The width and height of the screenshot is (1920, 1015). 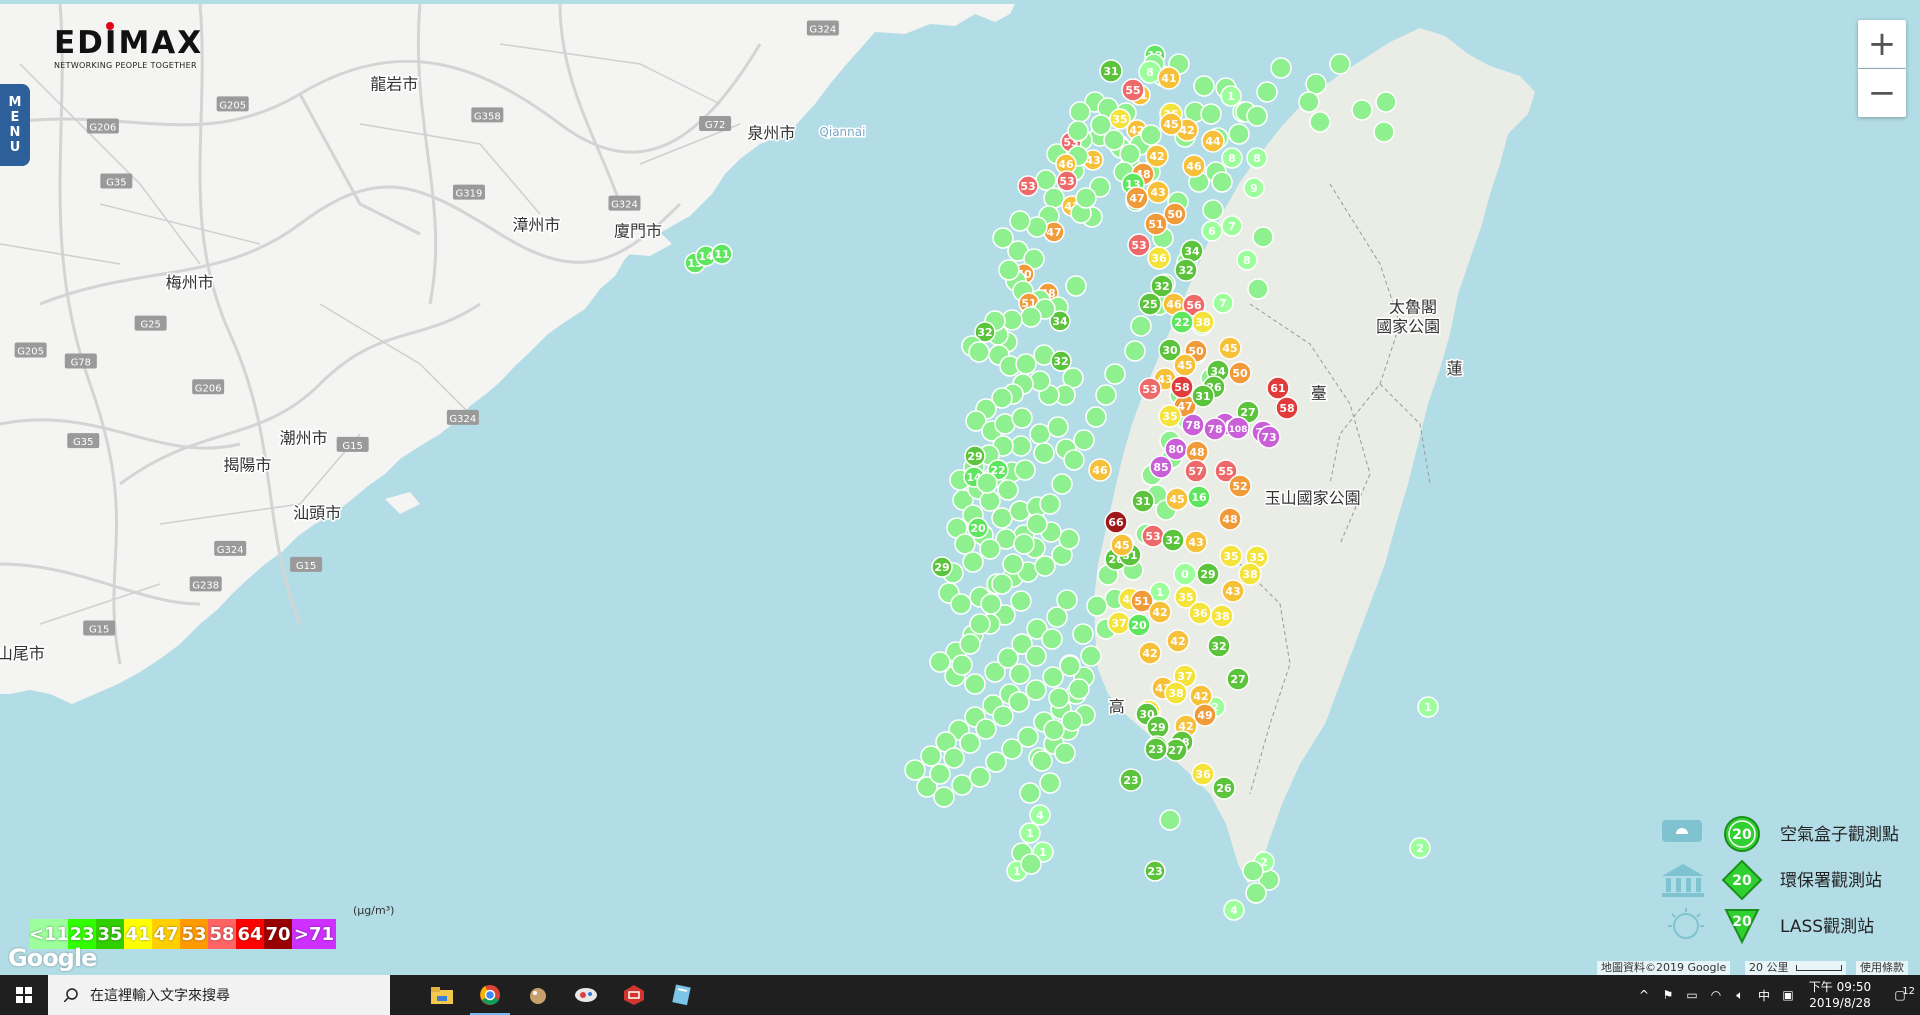 I want to click on station-marker: 55, so click(x=1133, y=90).